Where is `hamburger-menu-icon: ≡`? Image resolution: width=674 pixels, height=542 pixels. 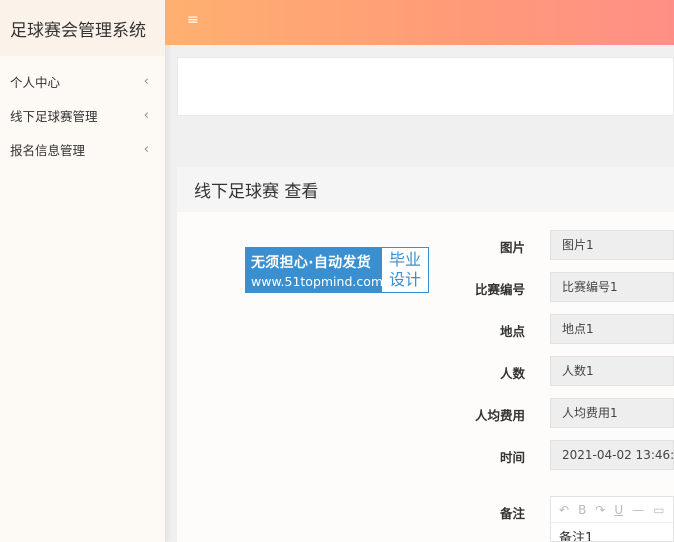 hamburger-menu-icon: ≡ is located at coordinates (193, 20).